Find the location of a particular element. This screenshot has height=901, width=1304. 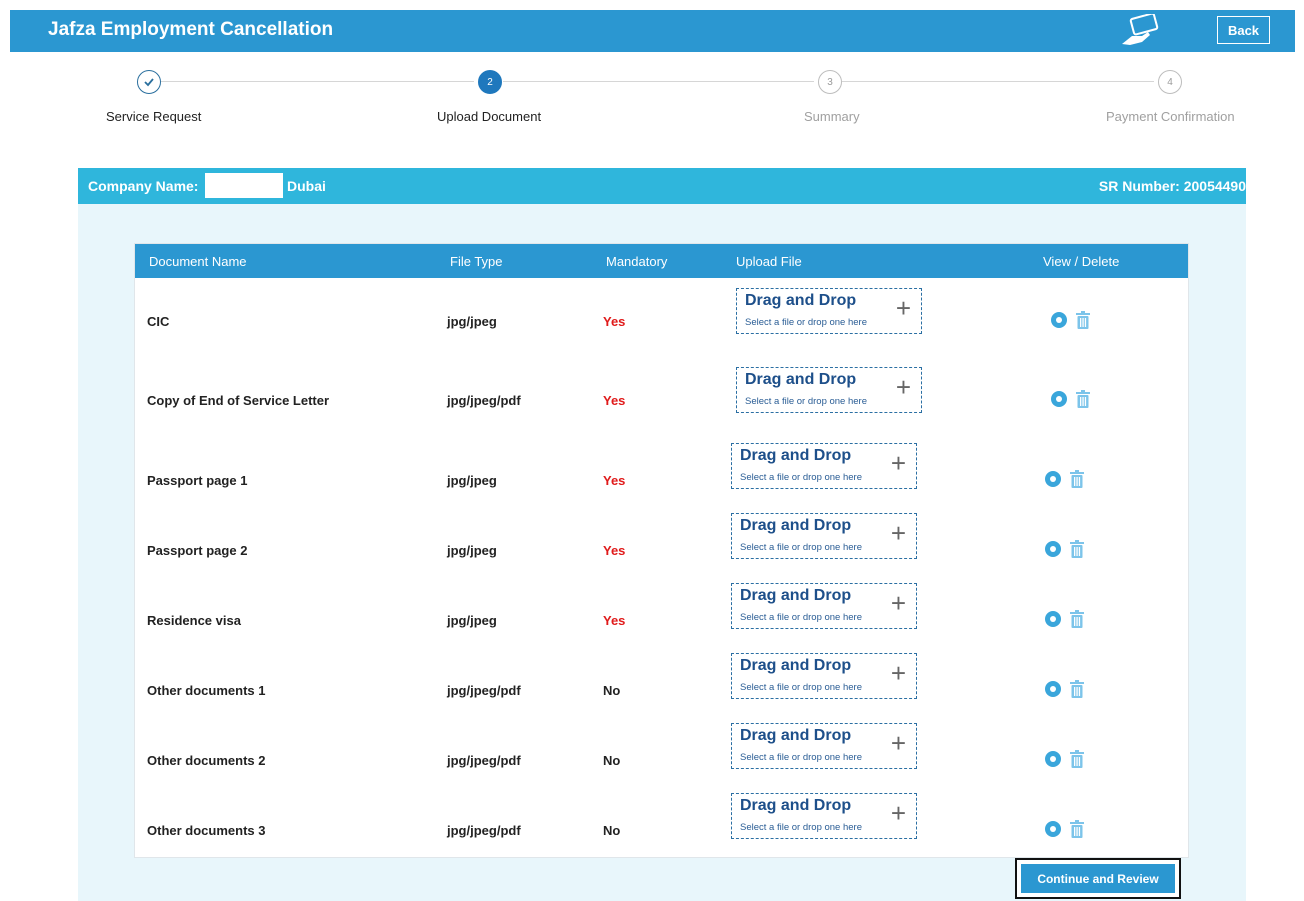

company-name-redacted is located at coordinates (244, 185).